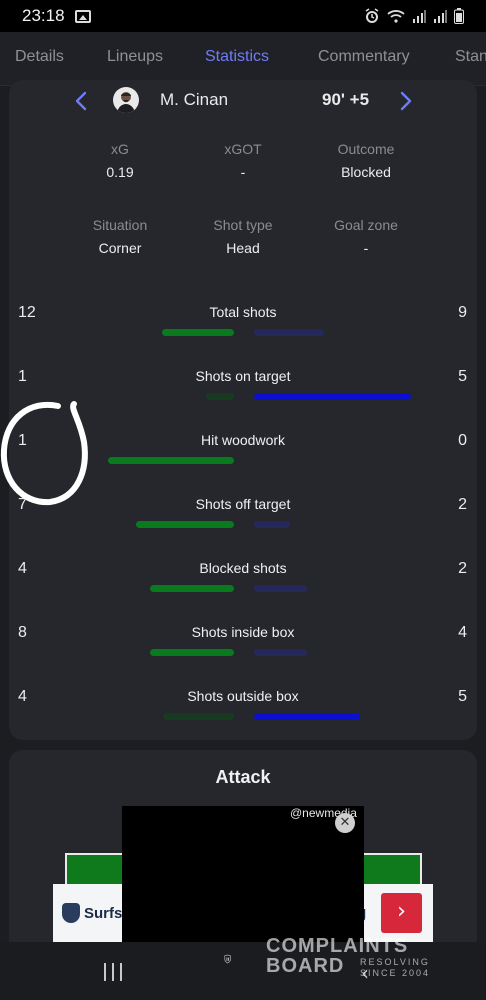 The height and width of the screenshot is (1000, 486). I want to click on chevron-left-icon, so click(82, 101).